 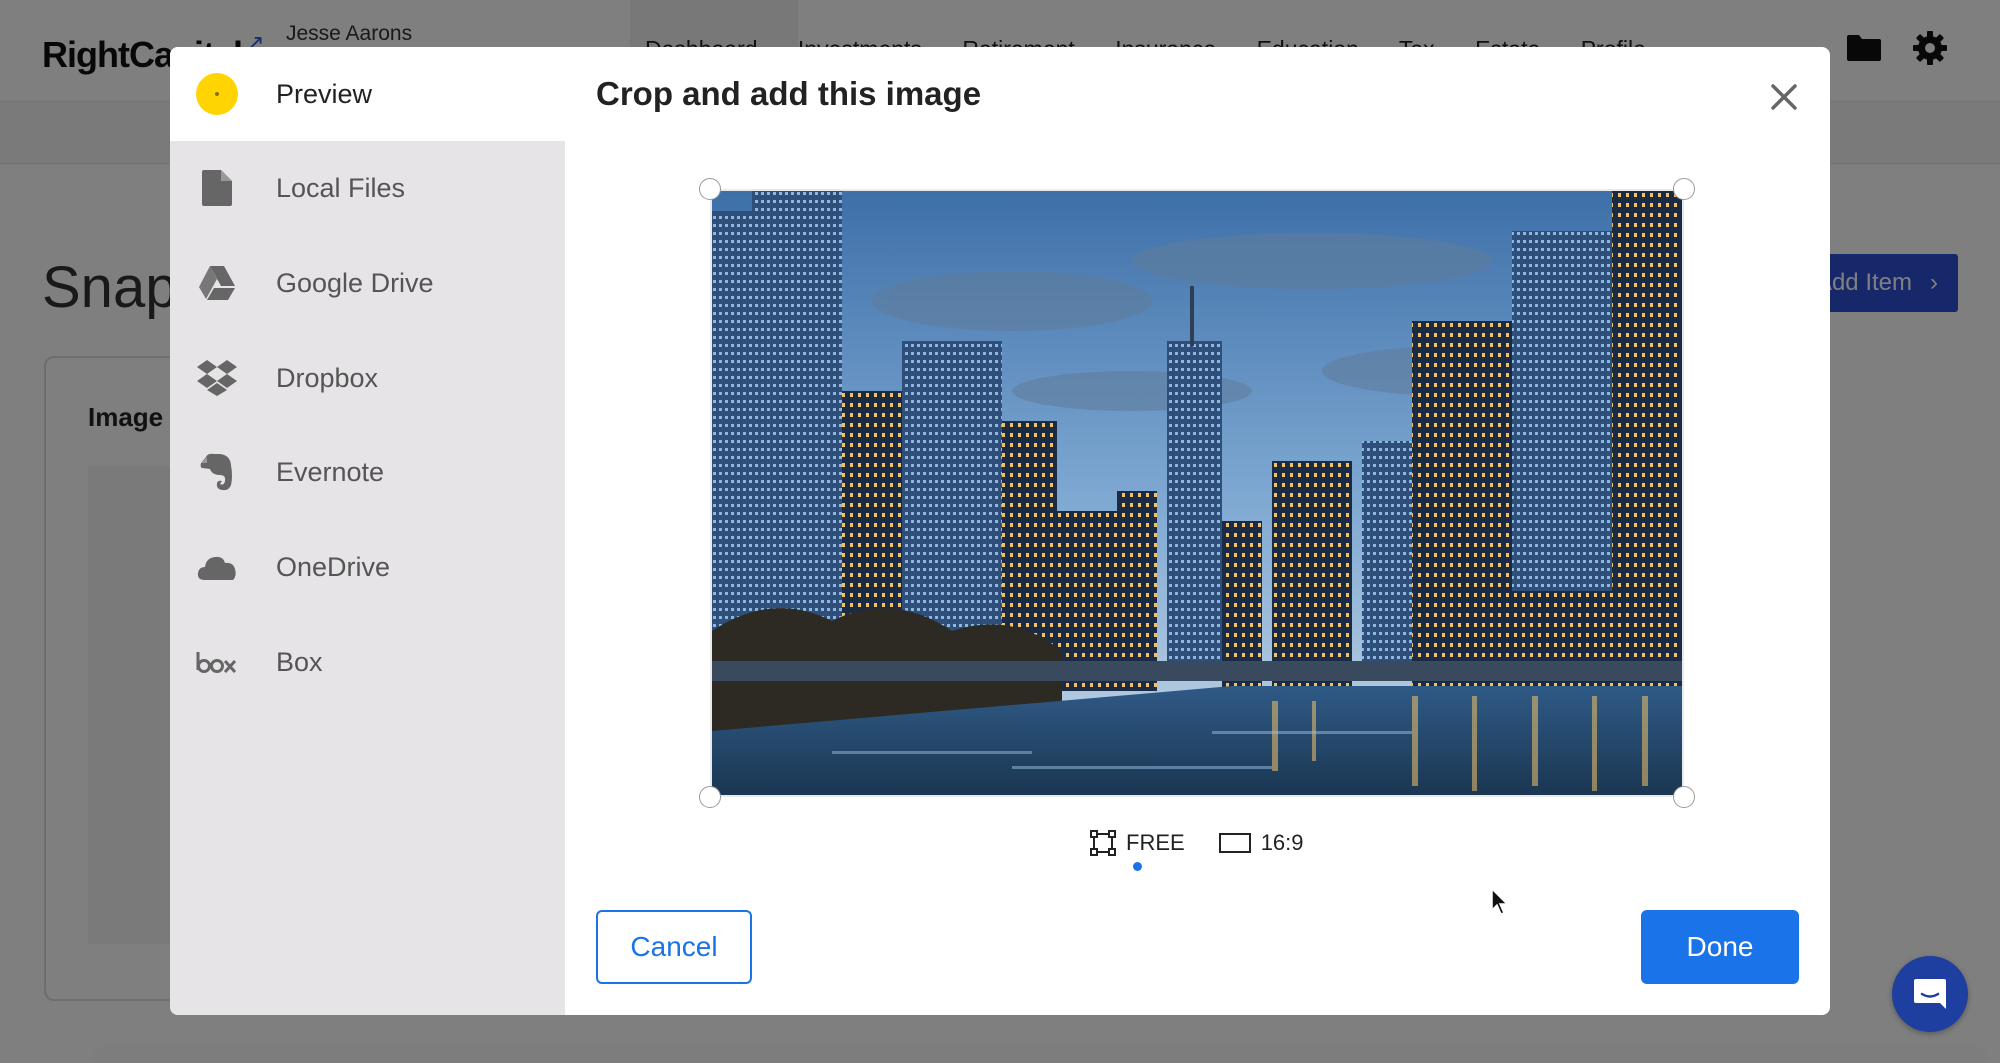 I want to click on close-icon, so click(x=1784, y=97).